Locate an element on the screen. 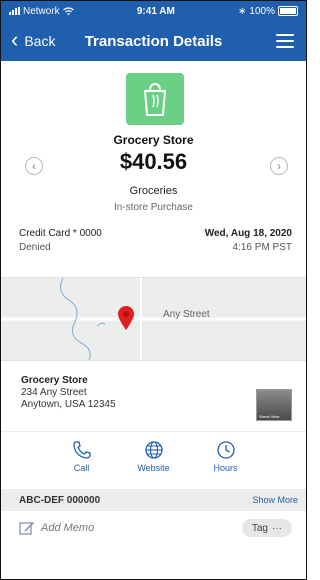 This screenshot has height=580, width=320. merchant-category-tile is located at coordinates (155, 99).